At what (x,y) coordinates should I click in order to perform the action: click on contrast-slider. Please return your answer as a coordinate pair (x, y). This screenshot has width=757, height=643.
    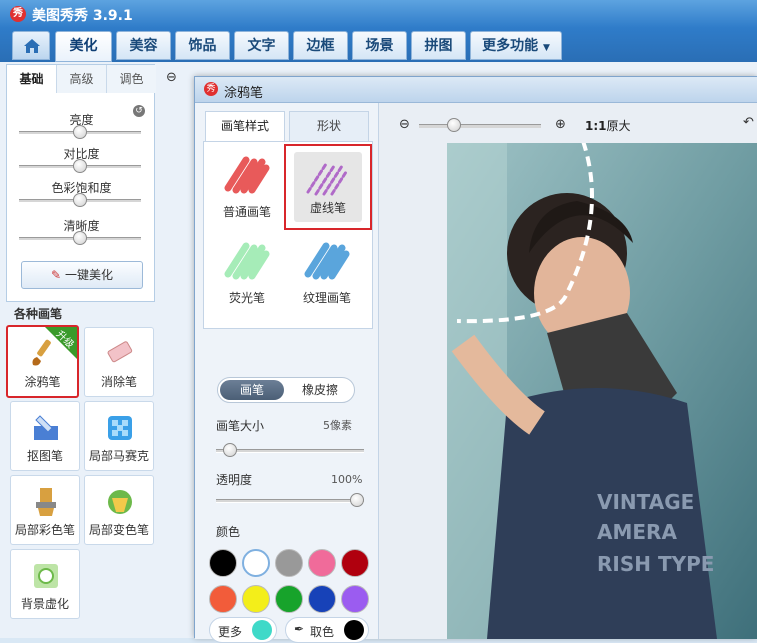
    Looking at the image, I should click on (80, 166).